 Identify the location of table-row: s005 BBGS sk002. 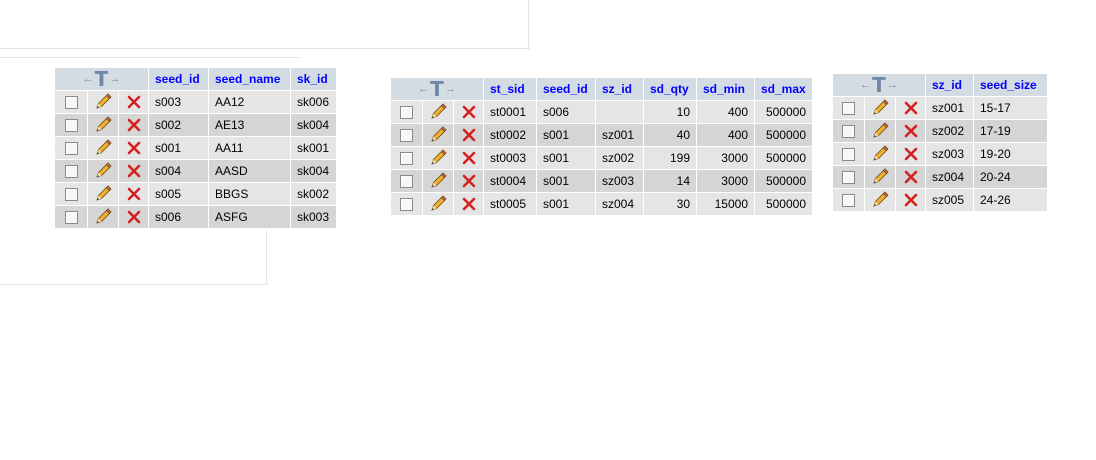
(196, 194).